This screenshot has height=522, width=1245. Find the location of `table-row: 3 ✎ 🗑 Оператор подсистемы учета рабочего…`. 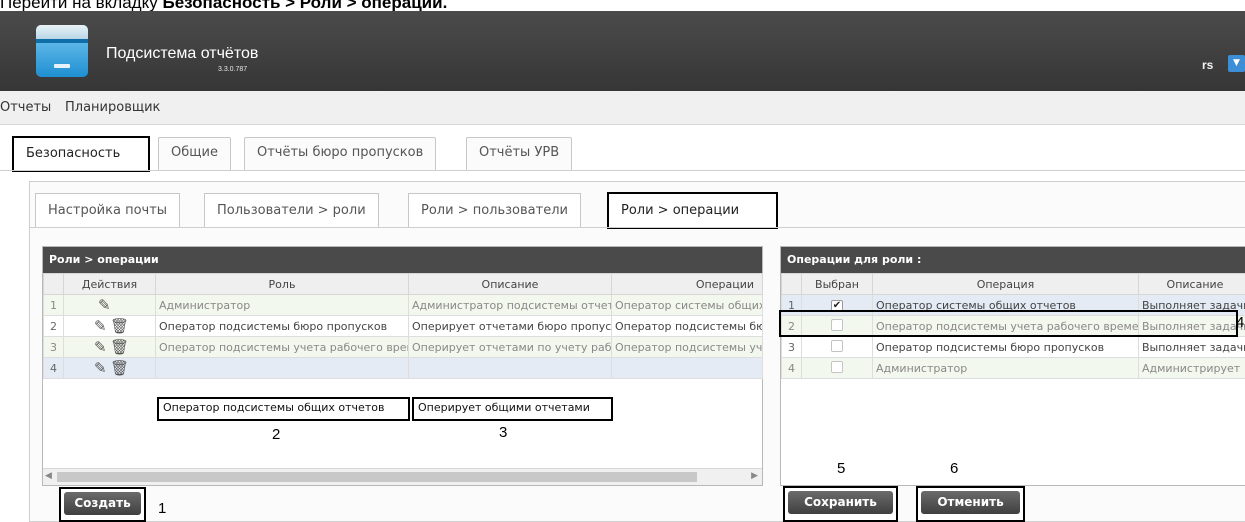

table-row: 3 ✎ 🗑 Оператор подсистемы учета рабочего… is located at coordinates (403, 347).